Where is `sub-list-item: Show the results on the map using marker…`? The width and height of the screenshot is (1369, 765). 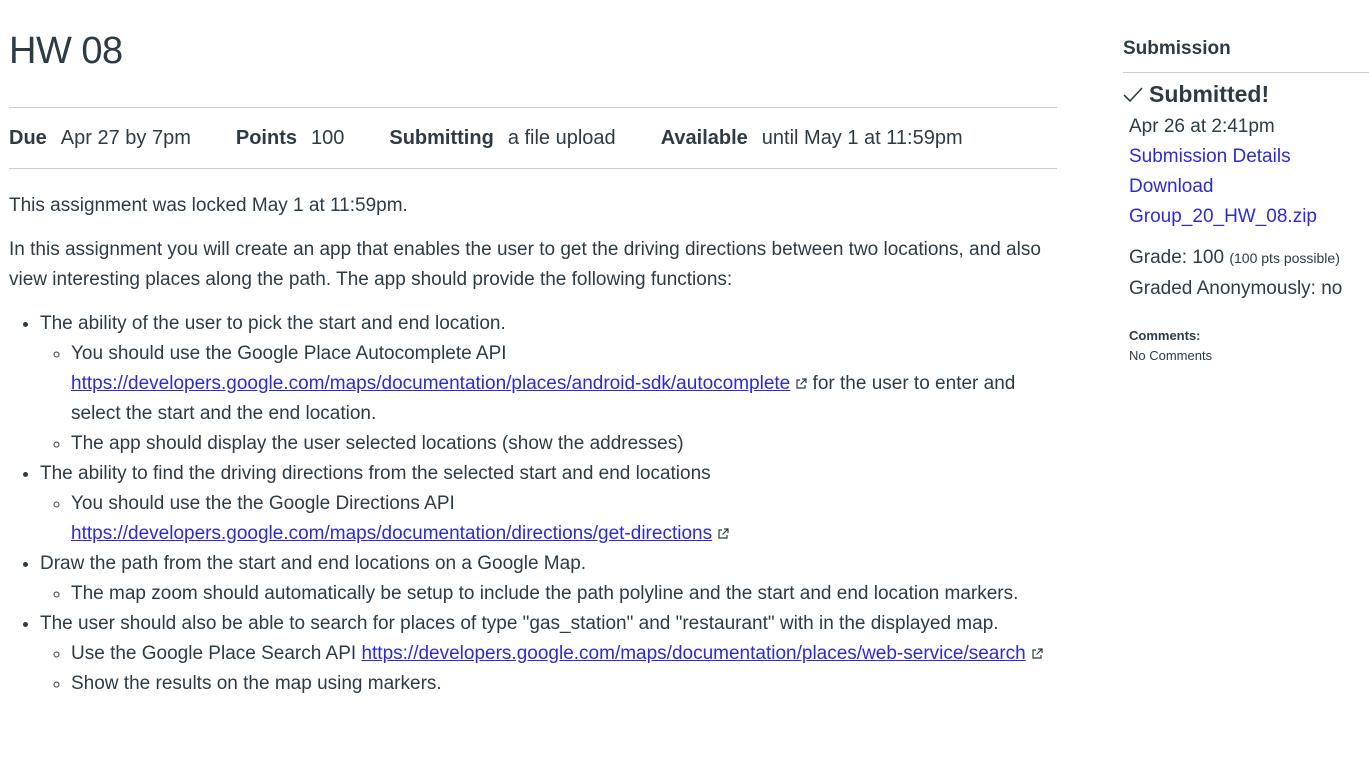 sub-list-item: Show the results on the map using marker… is located at coordinates (564, 684).